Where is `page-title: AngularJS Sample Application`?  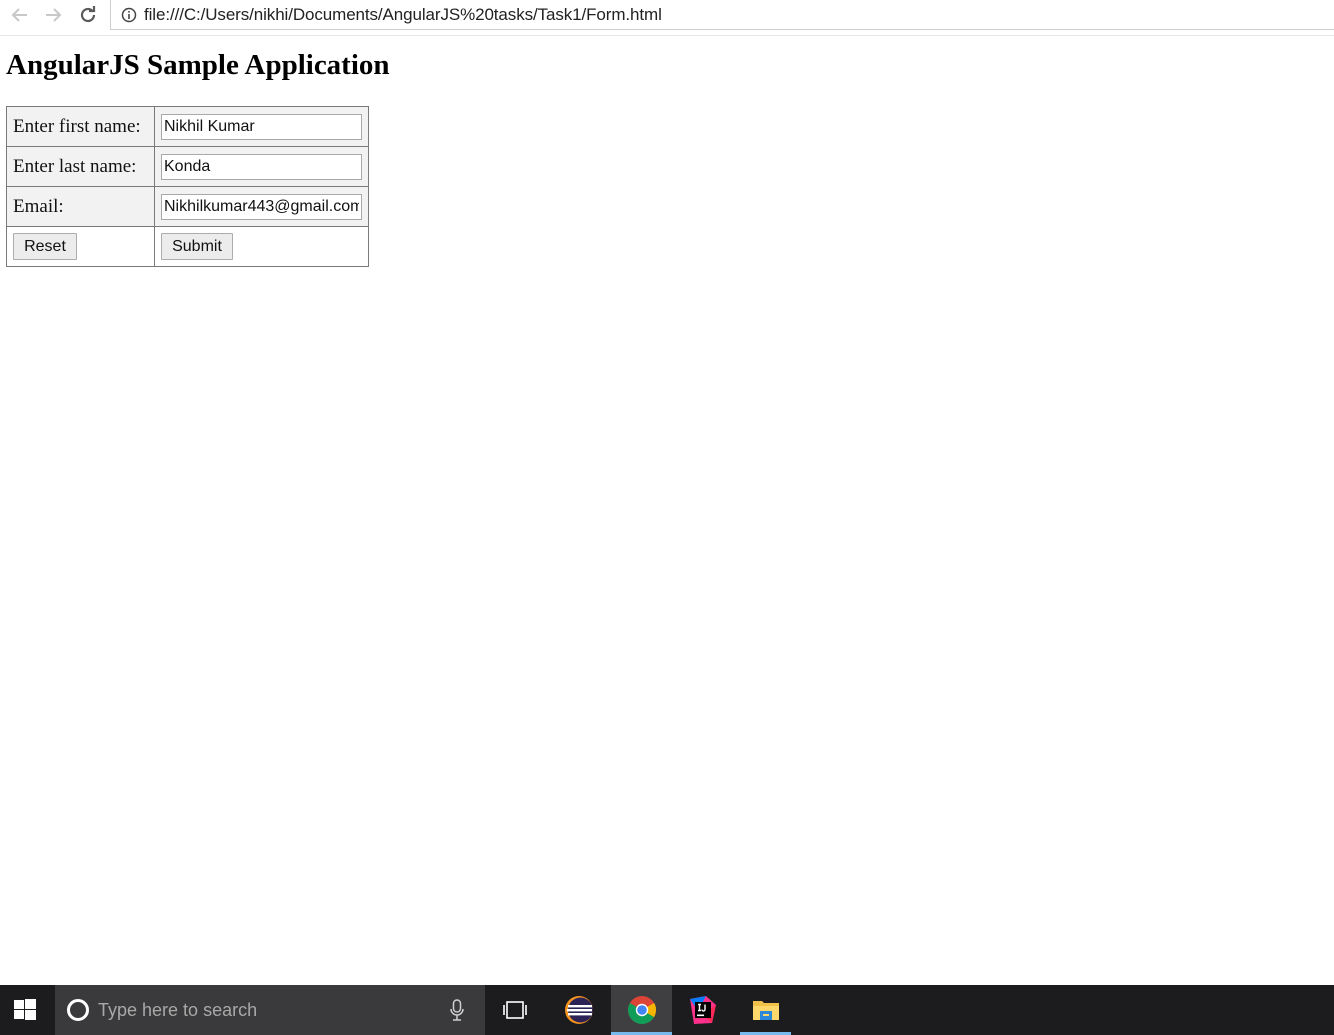
page-title: AngularJS Sample Application is located at coordinates (198, 65).